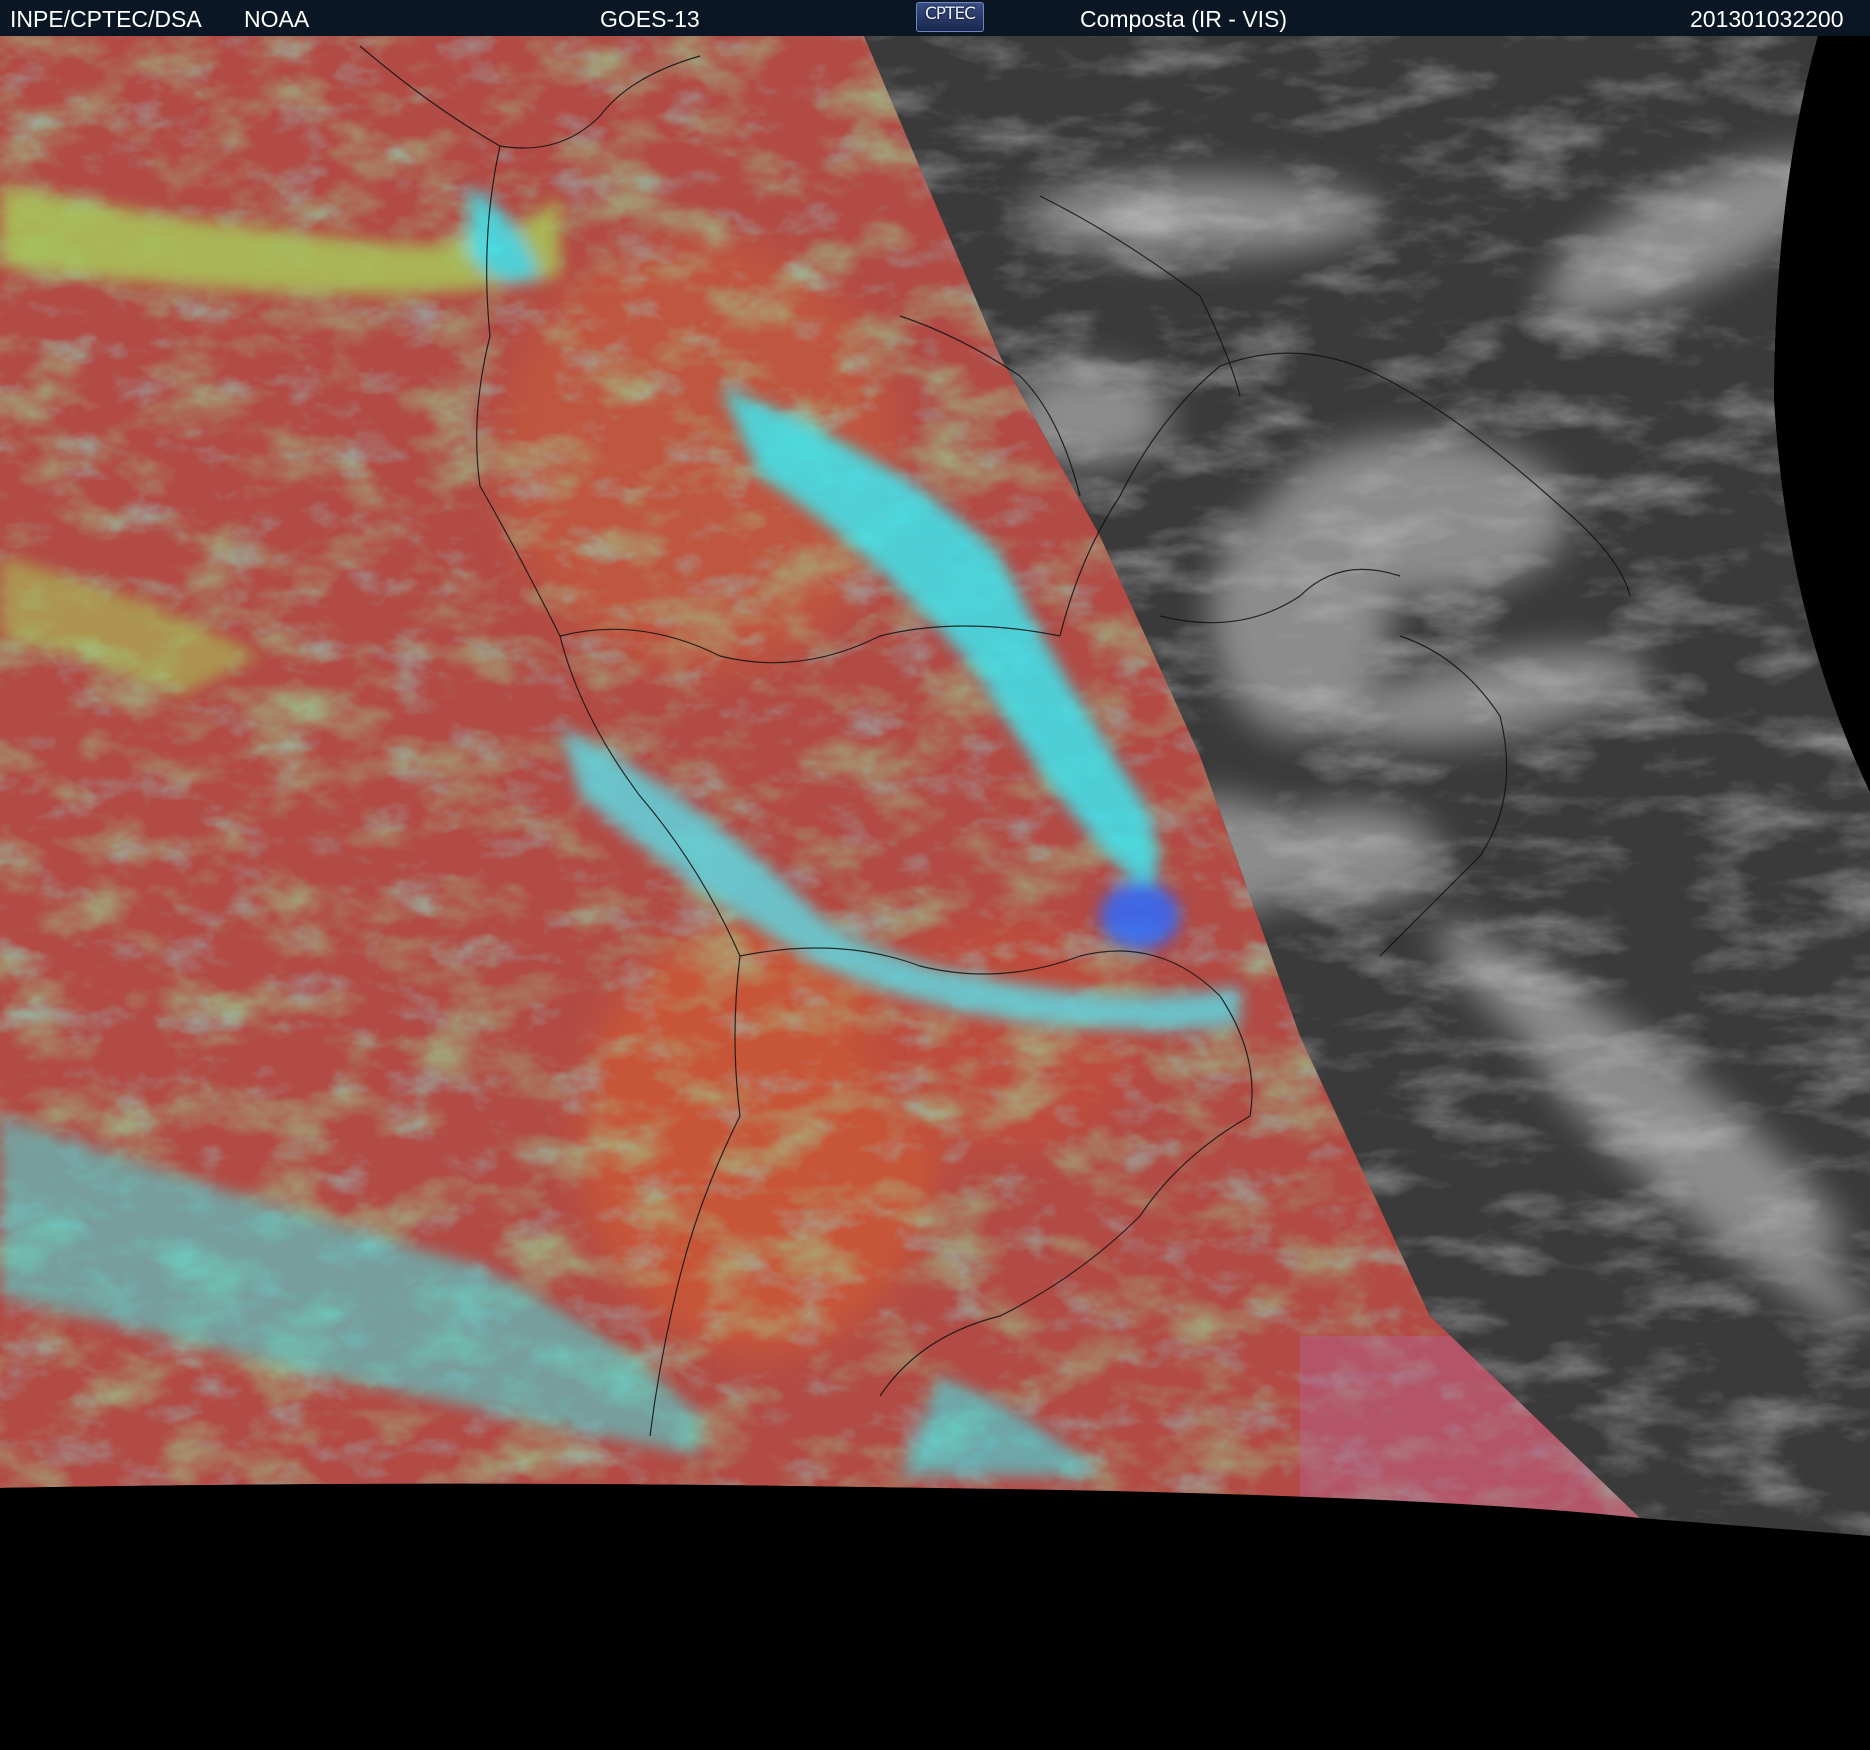  I want to click on cptec-logo: CPTEC, so click(950, 17).